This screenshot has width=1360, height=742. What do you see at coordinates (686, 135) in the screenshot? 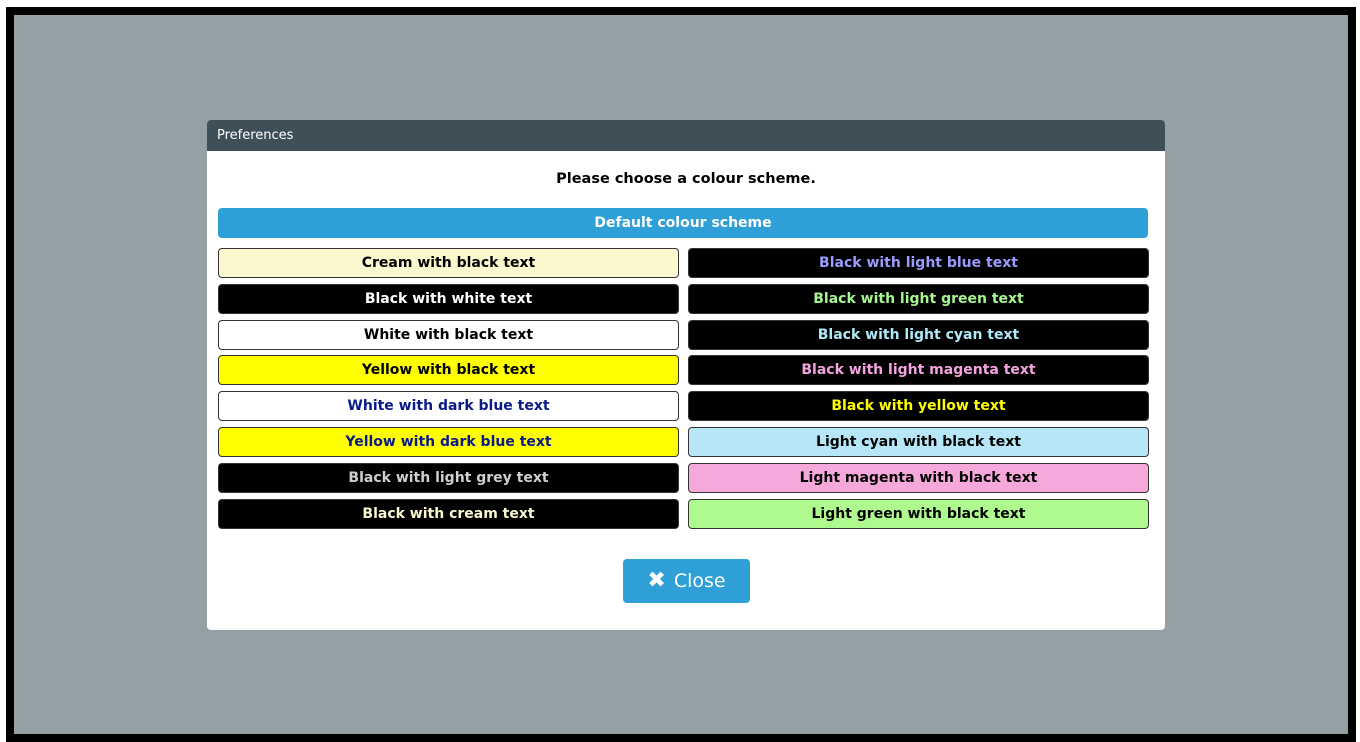
I see `dialog-title: Preferences` at bounding box center [686, 135].